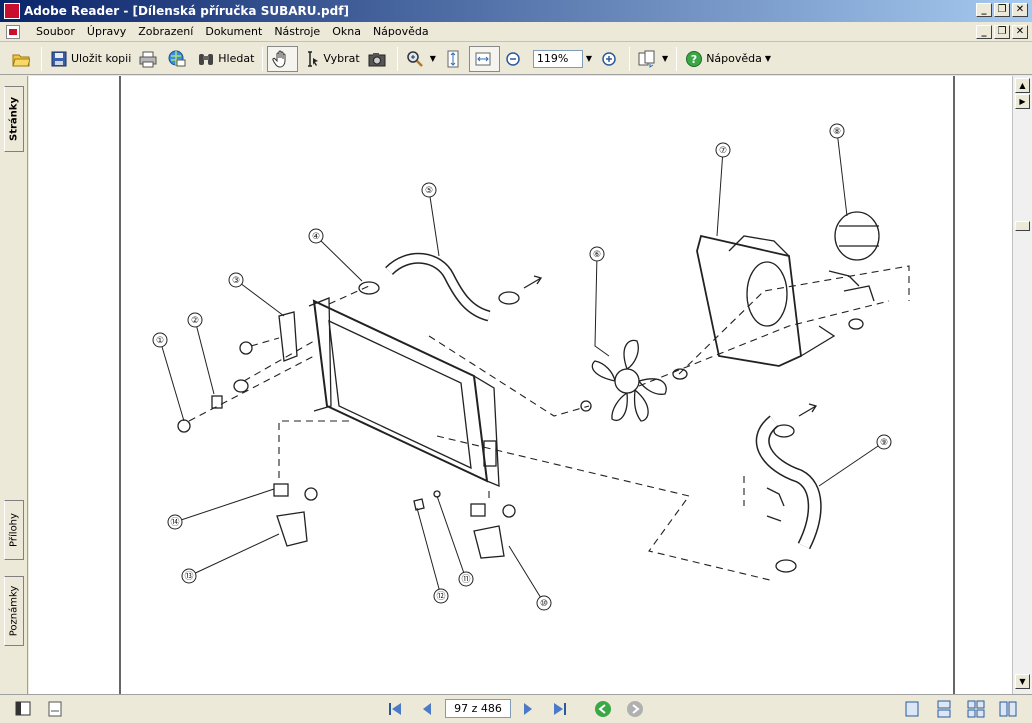 This screenshot has width=1032, height=723. What do you see at coordinates (837, 132) in the screenshot?
I see `callout-8: ⑧` at bounding box center [837, 132].